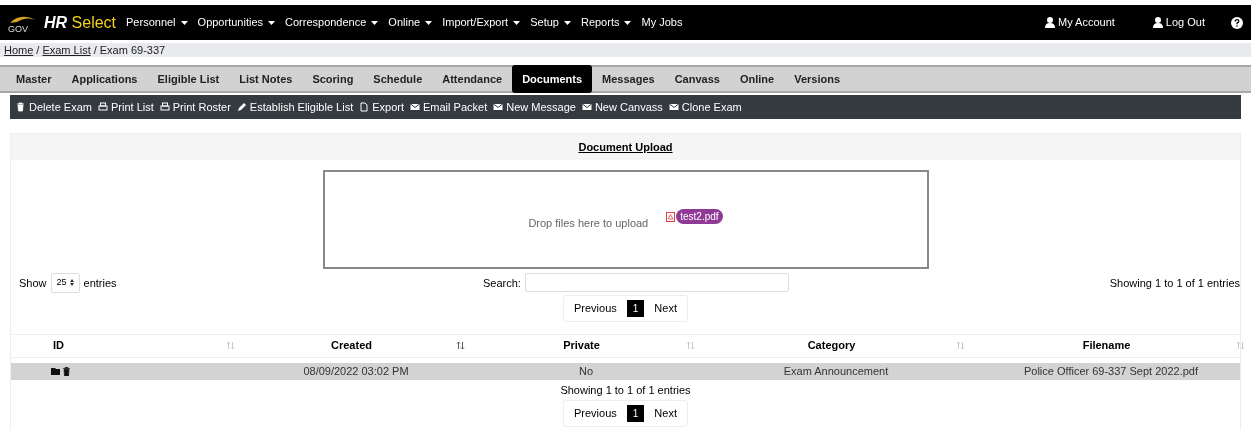  I want to click on table-cell: 08/09/2022 03:02 PM, so click(356, 370).